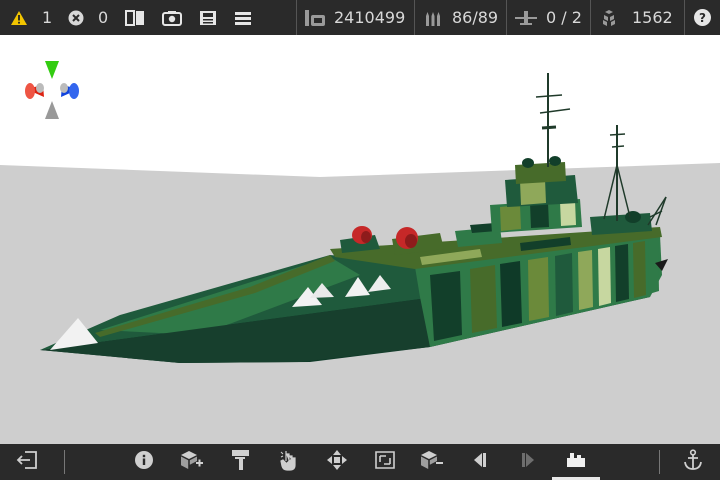  I want to click on axis-right-ghost, so click(64, 88).